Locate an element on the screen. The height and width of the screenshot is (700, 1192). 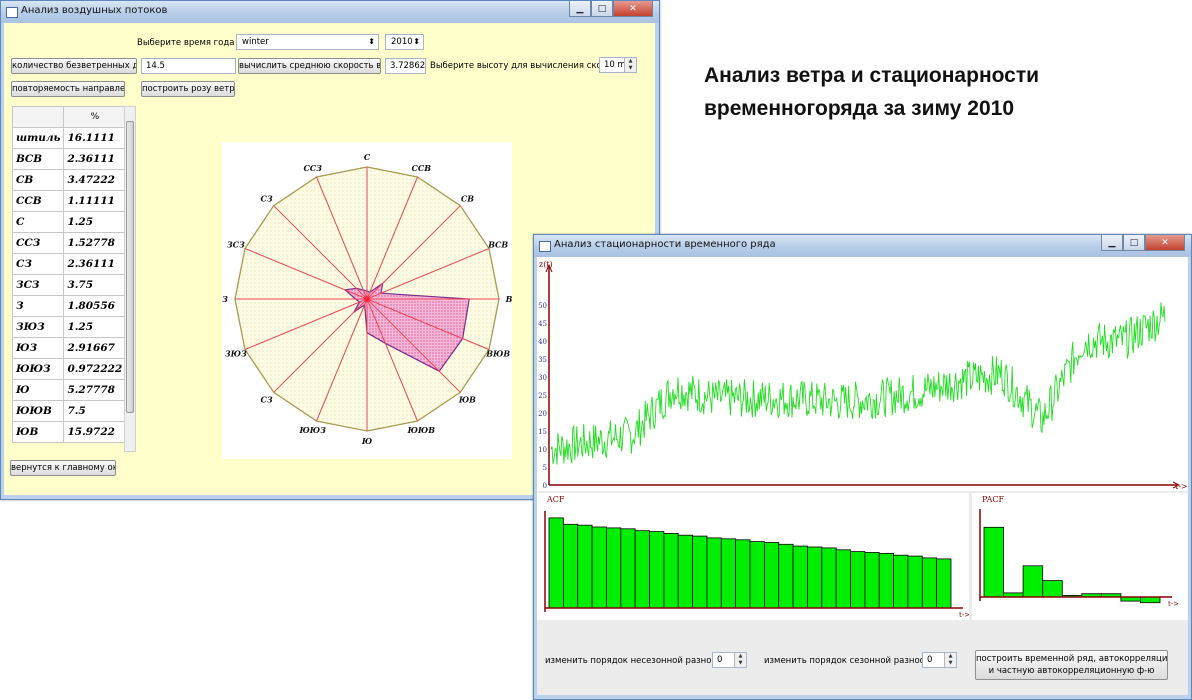
rose-direction-label: С is located at coordinates (367, 157).